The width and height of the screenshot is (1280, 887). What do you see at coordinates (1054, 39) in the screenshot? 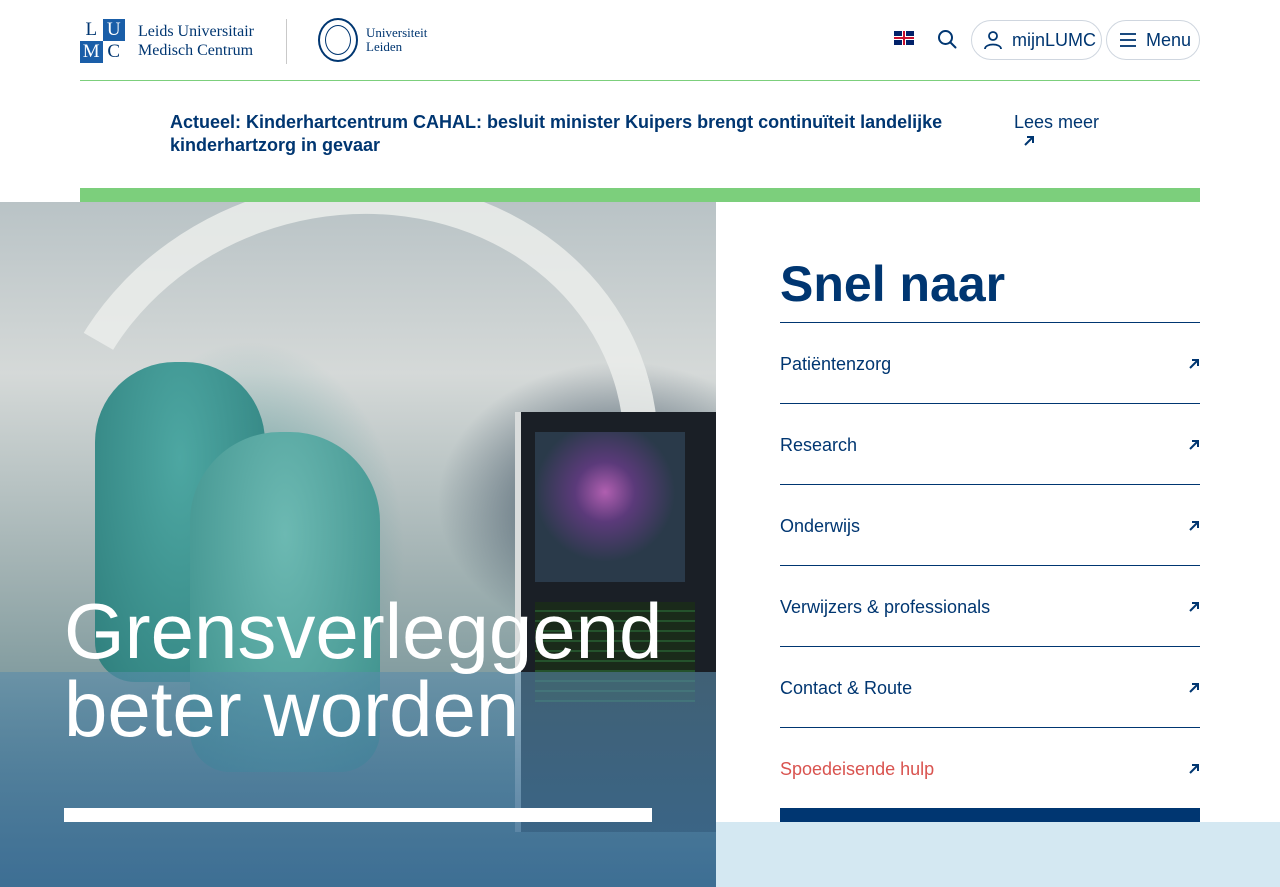
I see `mijnlumc-label: mijnLUMC` at bounding box center [1054, 39].